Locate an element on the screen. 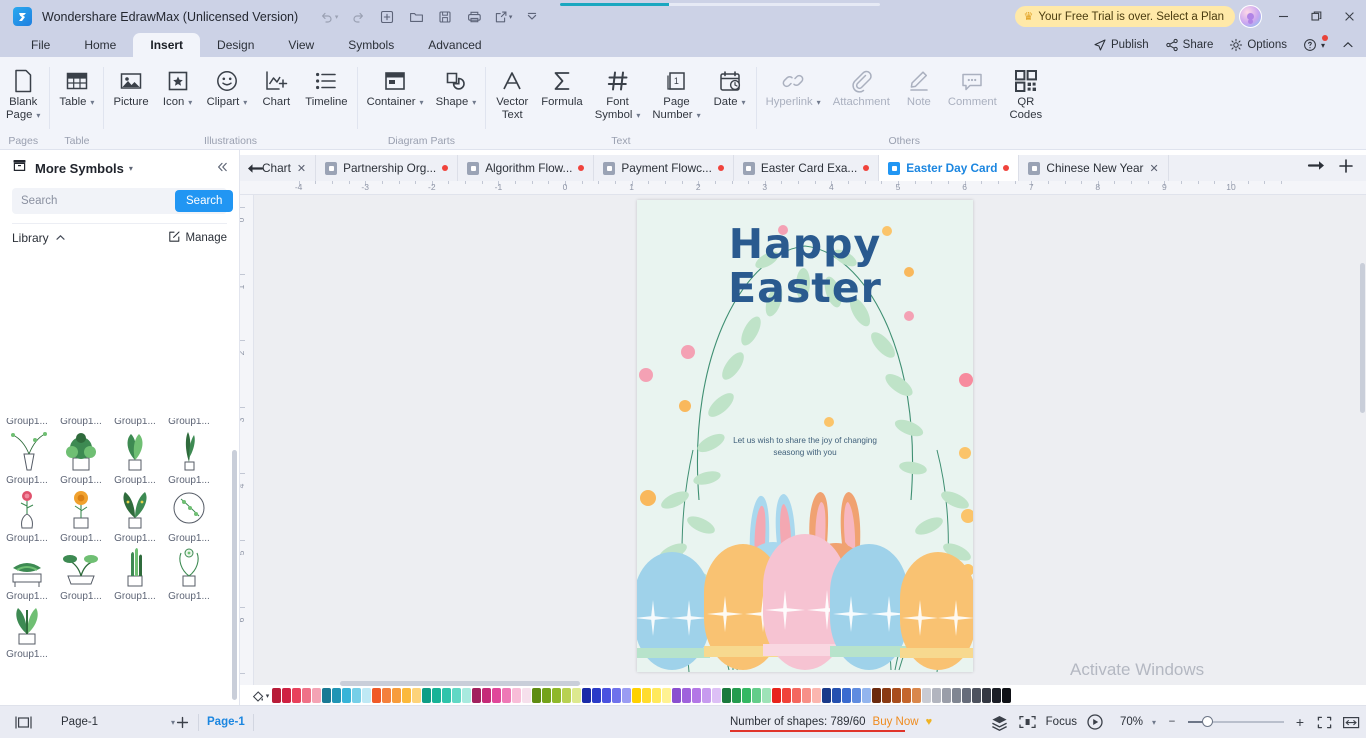 The width and height of the screenshot is (1366, 738). search-button: Search is located at coordinates (204, 201).